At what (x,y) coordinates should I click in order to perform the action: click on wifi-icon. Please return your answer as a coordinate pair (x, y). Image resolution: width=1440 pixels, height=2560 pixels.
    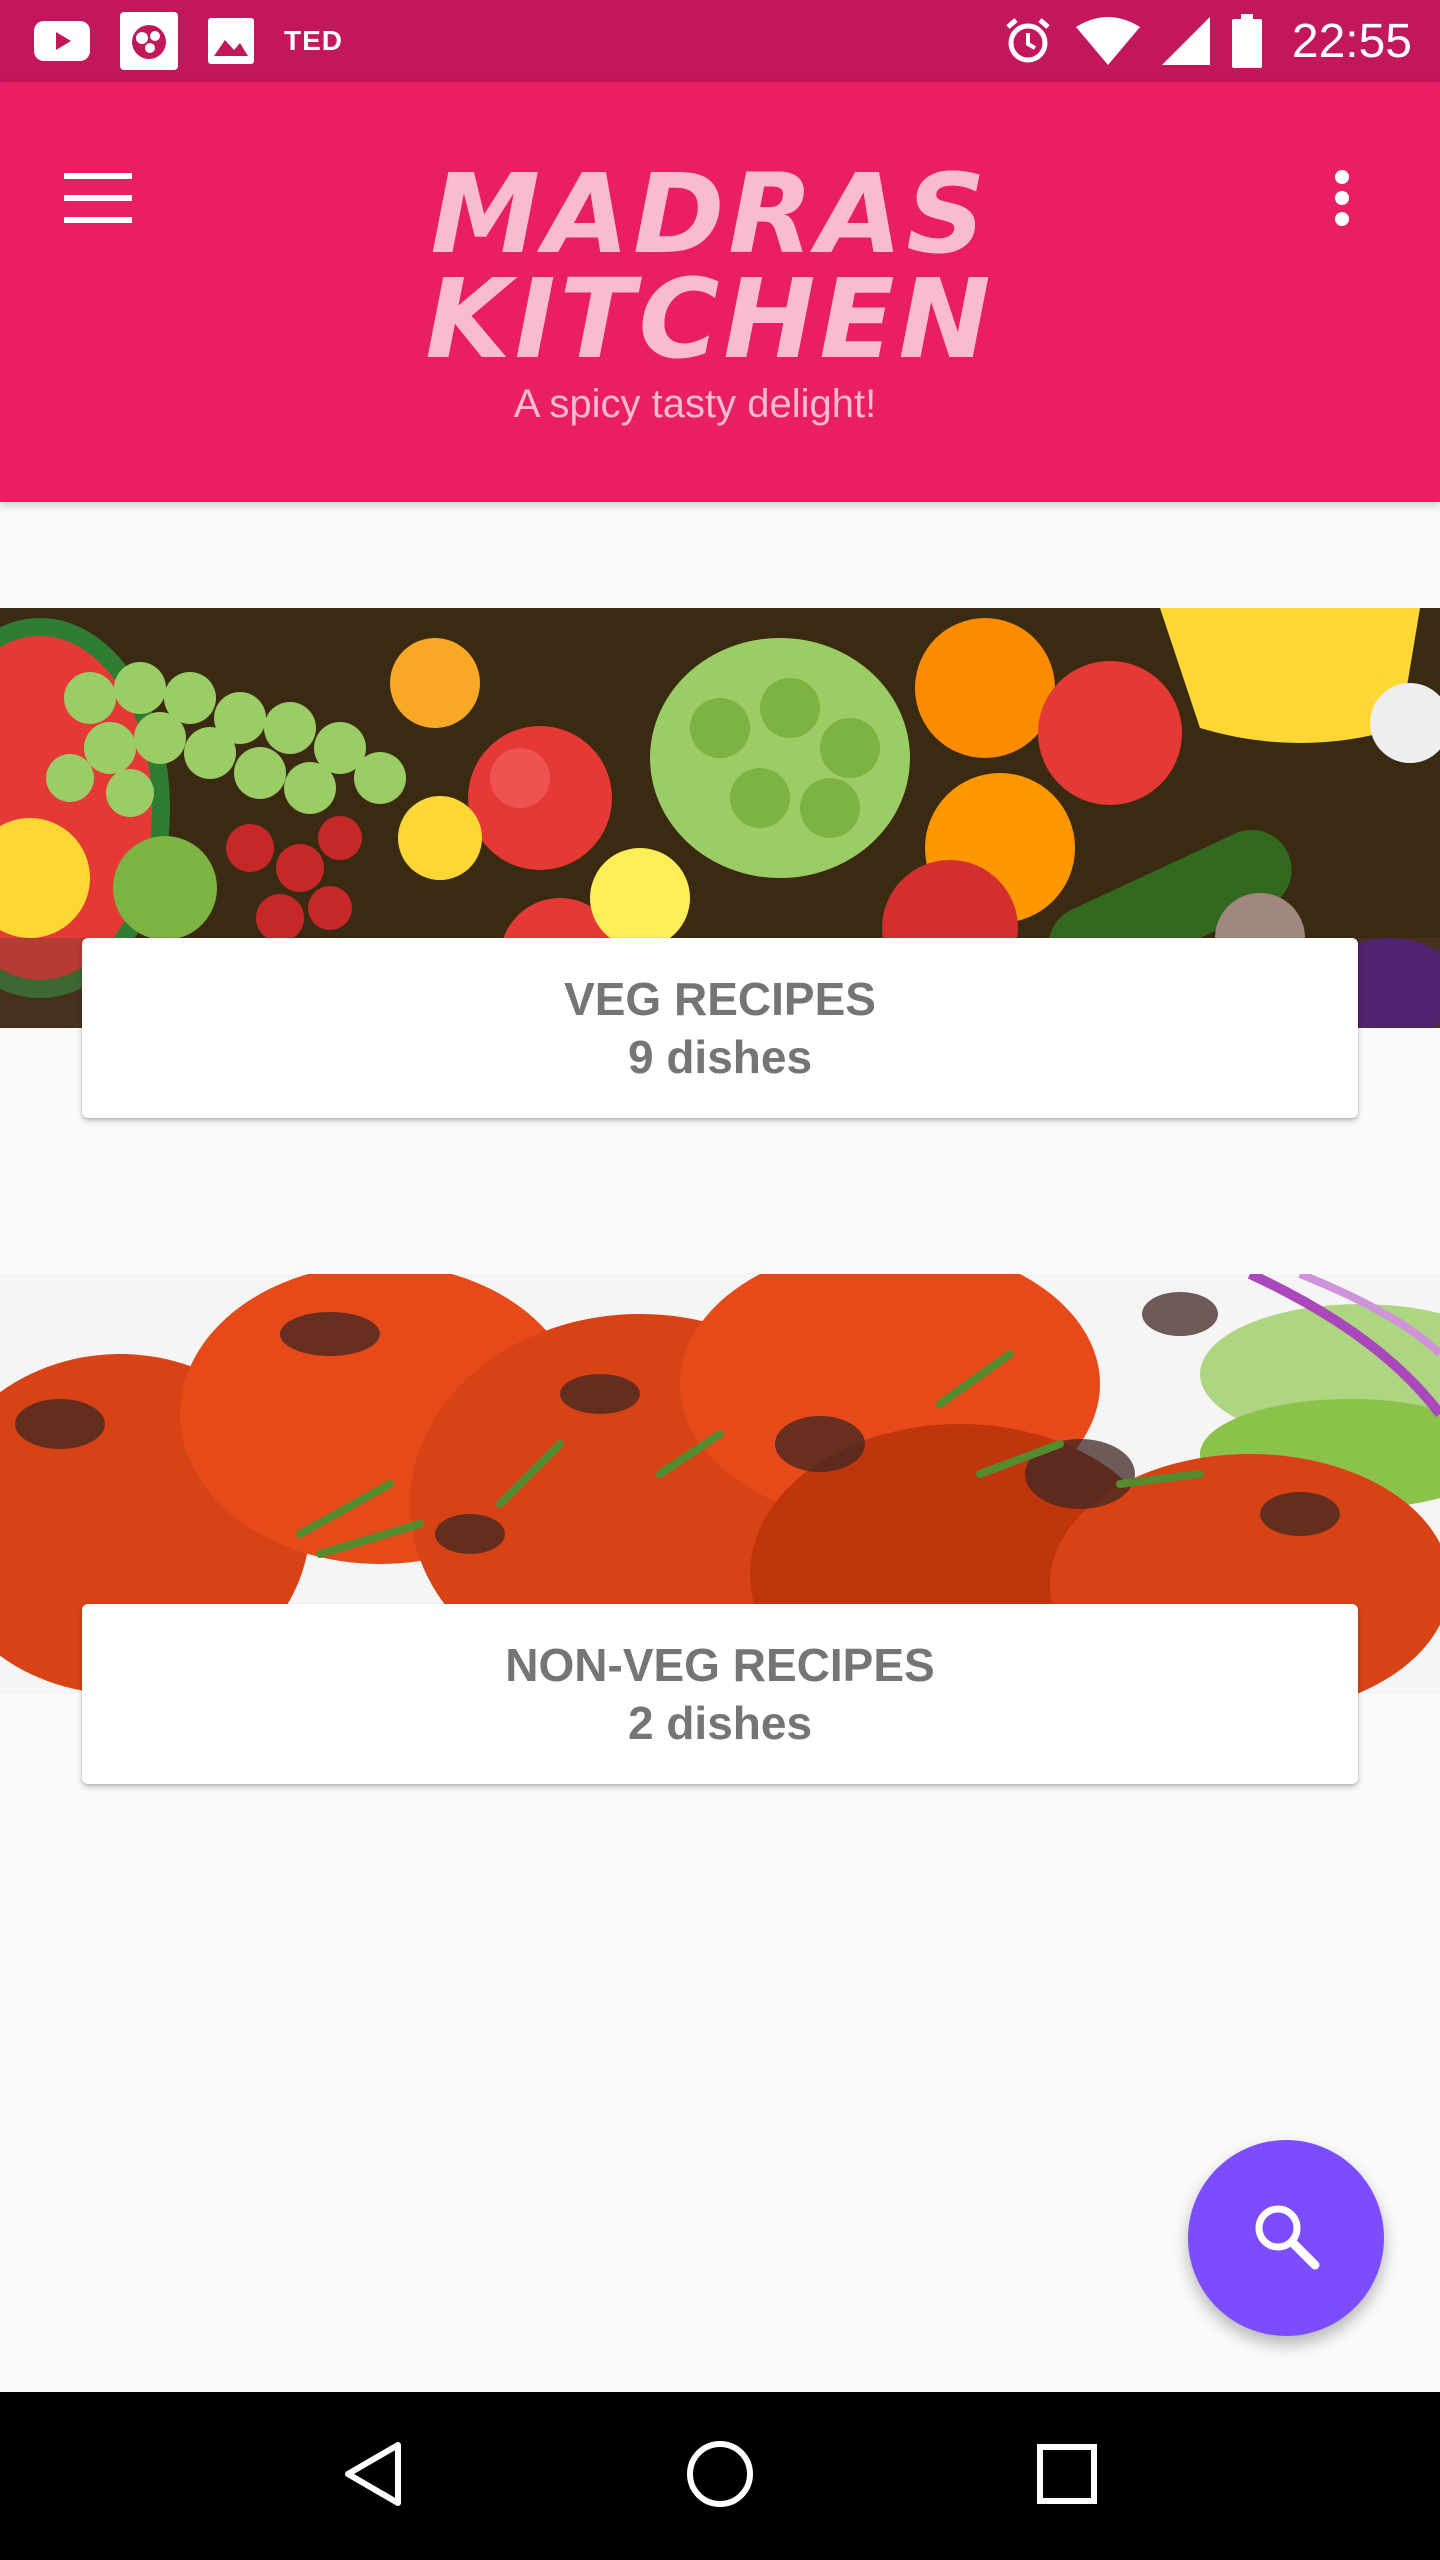
    Looking at the image, I should click on (1107, 41).